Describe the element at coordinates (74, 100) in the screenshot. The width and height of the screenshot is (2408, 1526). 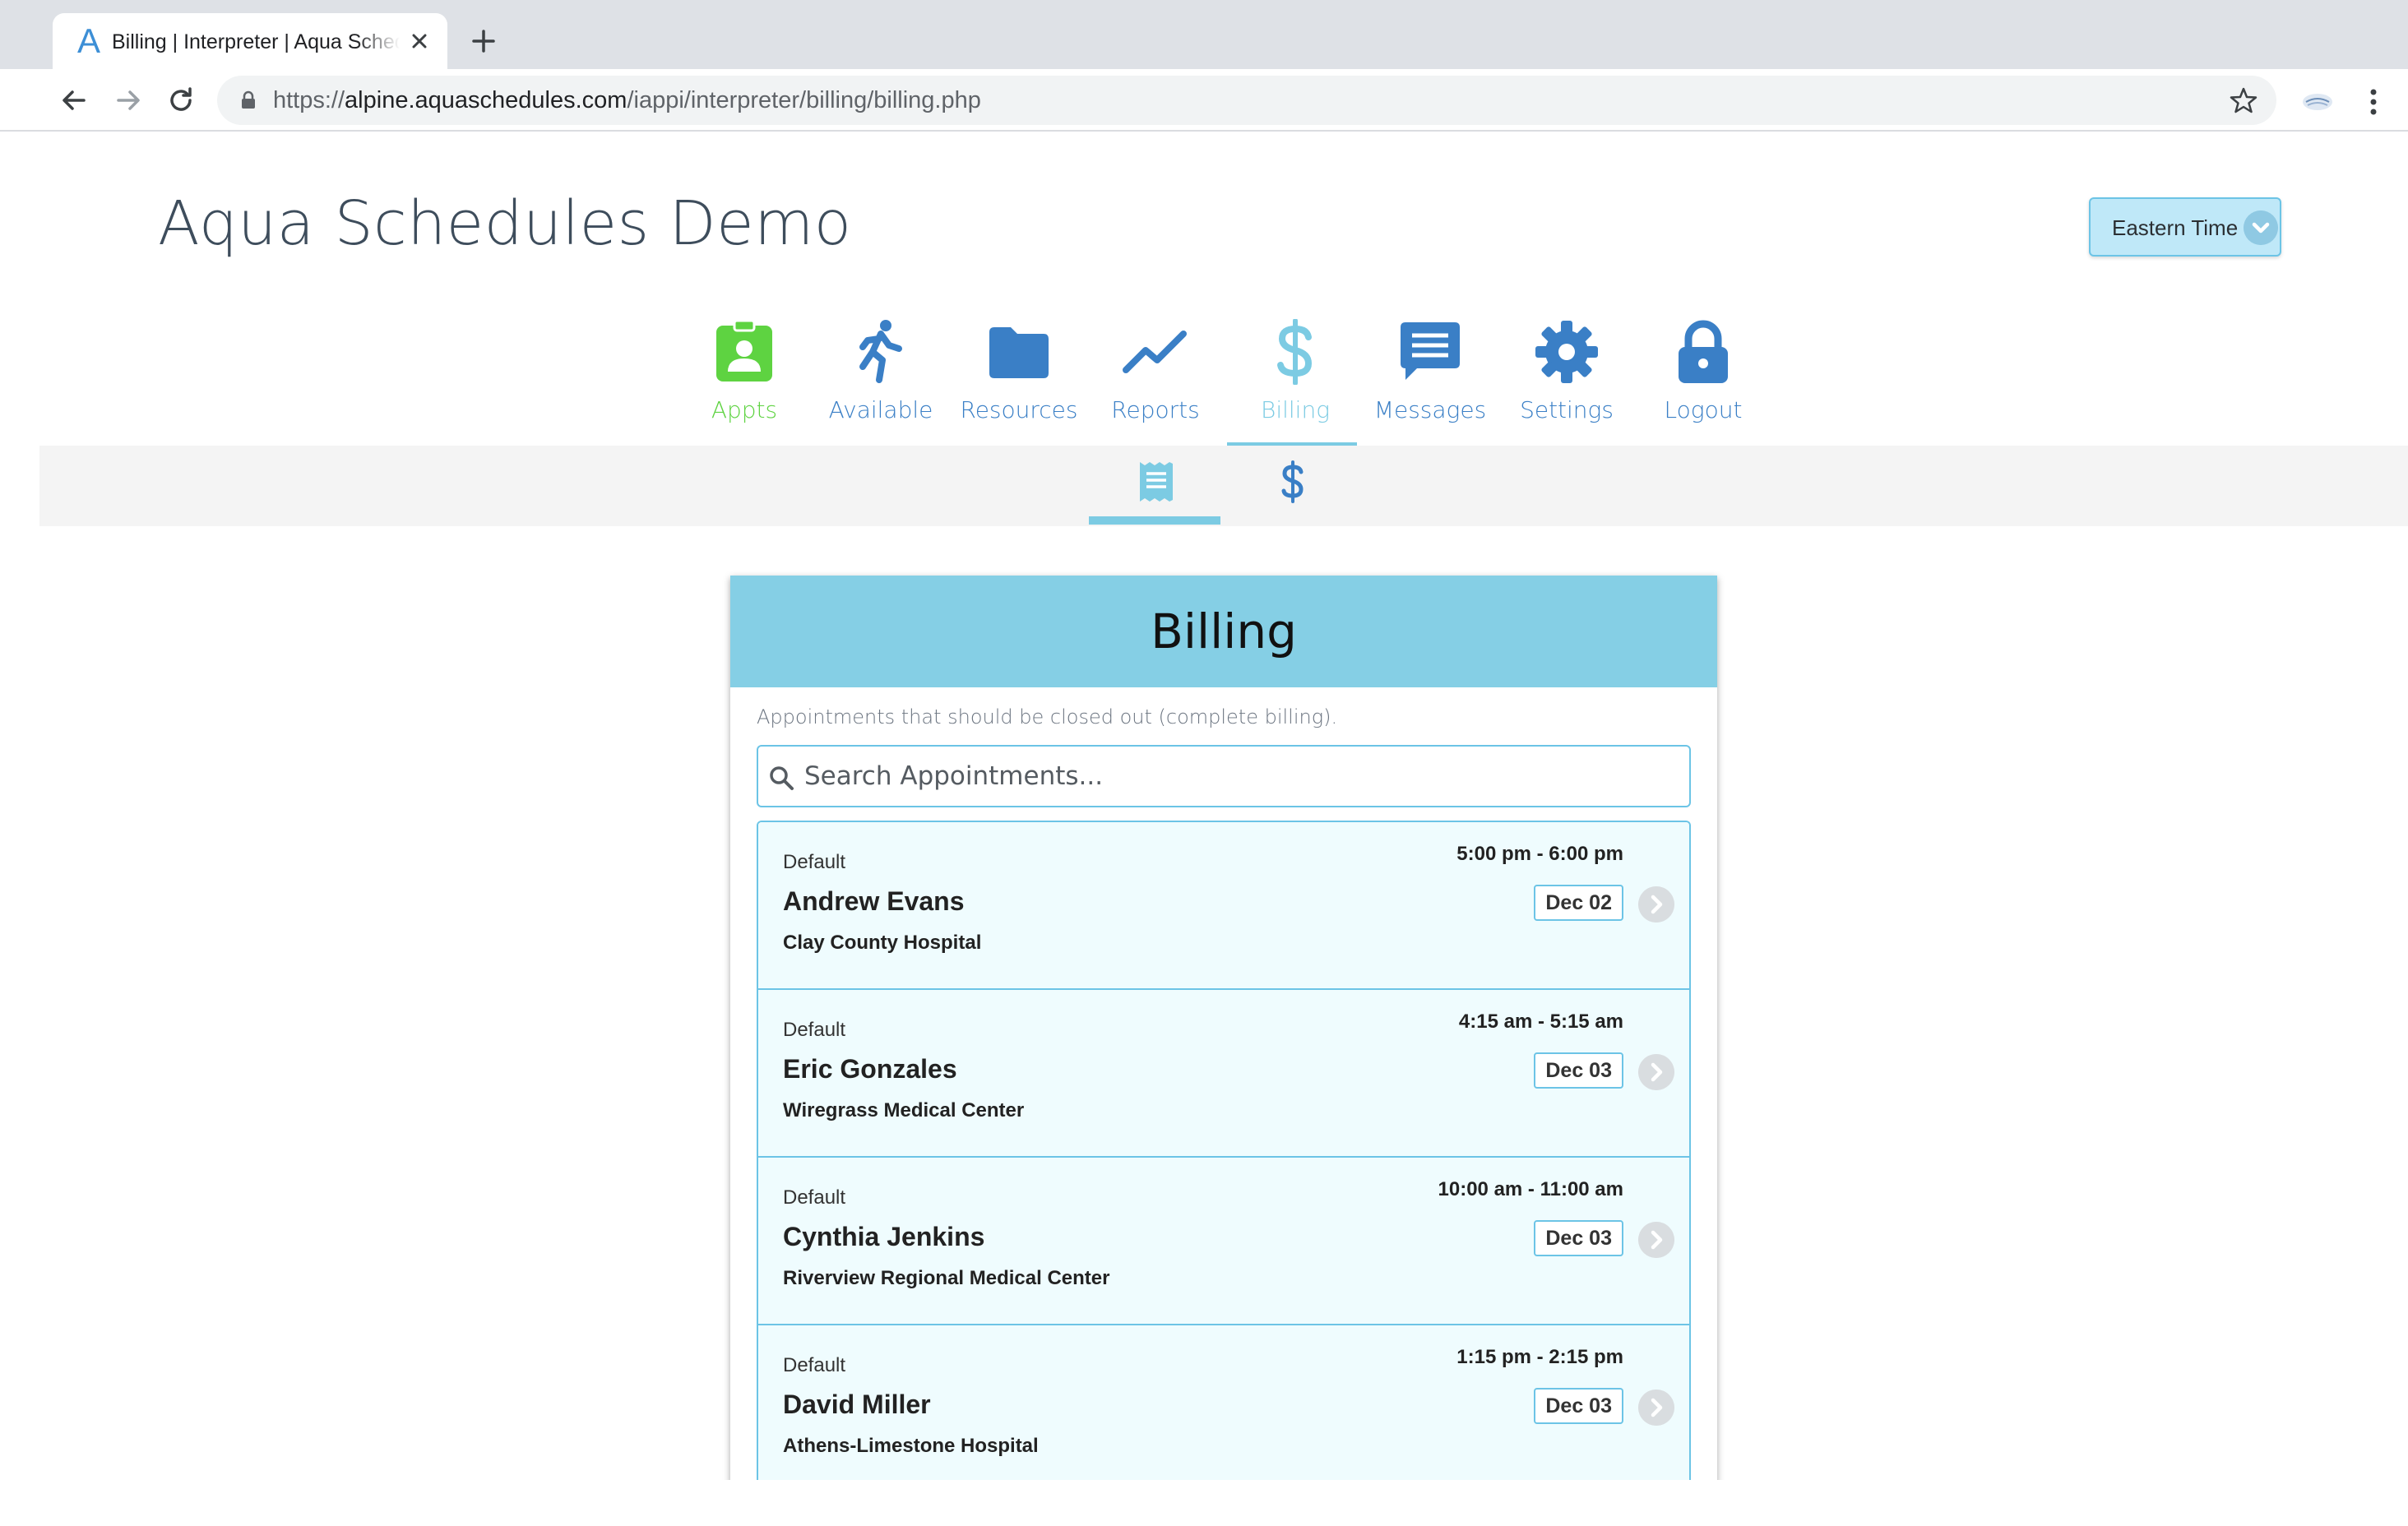
I see `back-arrow-icon` at that location.